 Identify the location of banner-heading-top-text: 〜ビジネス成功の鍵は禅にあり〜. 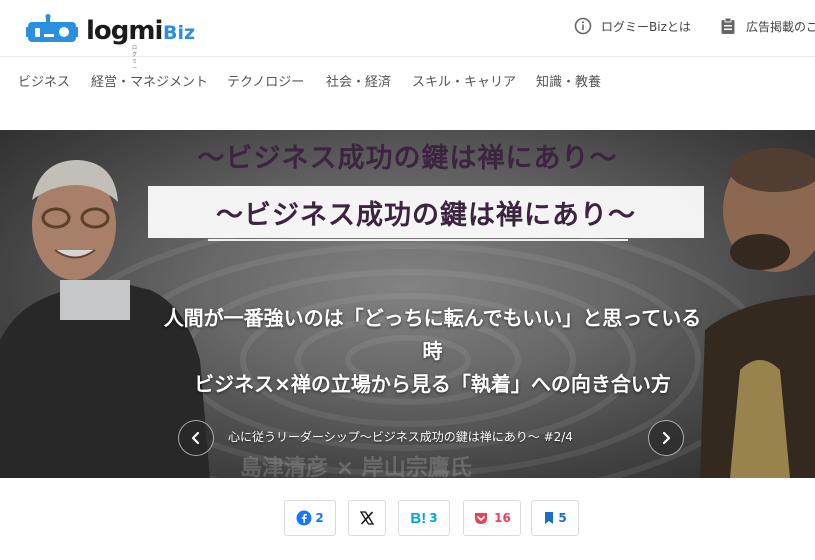
(407, 158).